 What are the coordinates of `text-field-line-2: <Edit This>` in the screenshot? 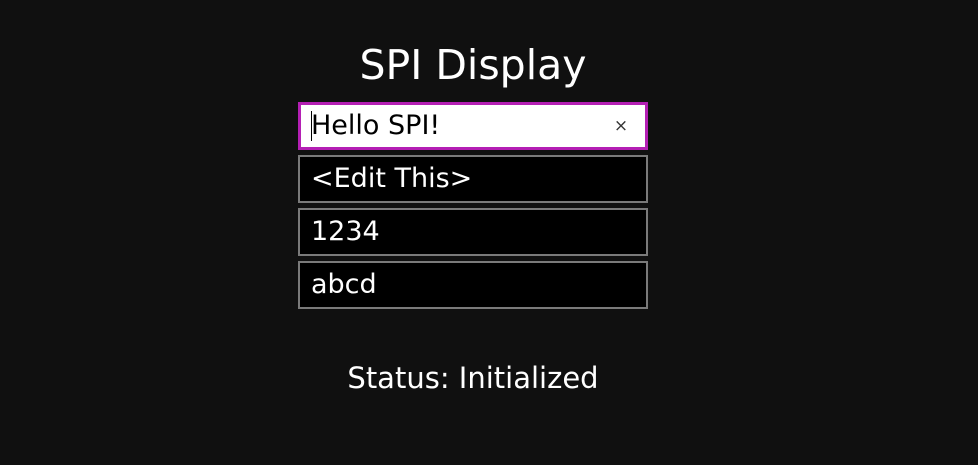 It's located at (473, 179).